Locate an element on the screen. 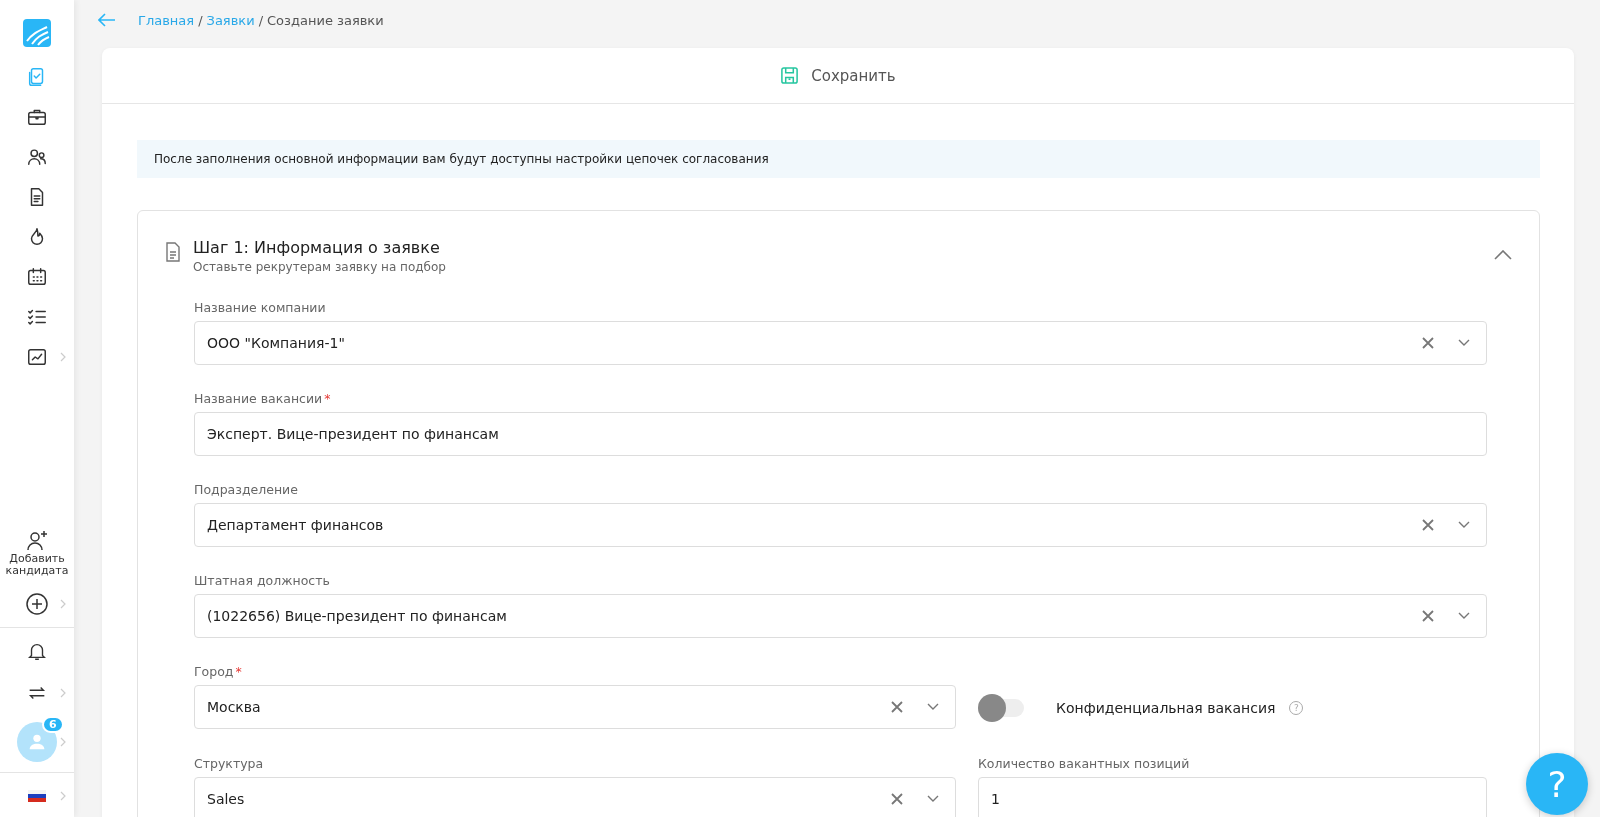 The height and width of the screenshot is (817, 1600). step-title: Шаг 1: Информация о заявке is located at coordinates (317, 247).